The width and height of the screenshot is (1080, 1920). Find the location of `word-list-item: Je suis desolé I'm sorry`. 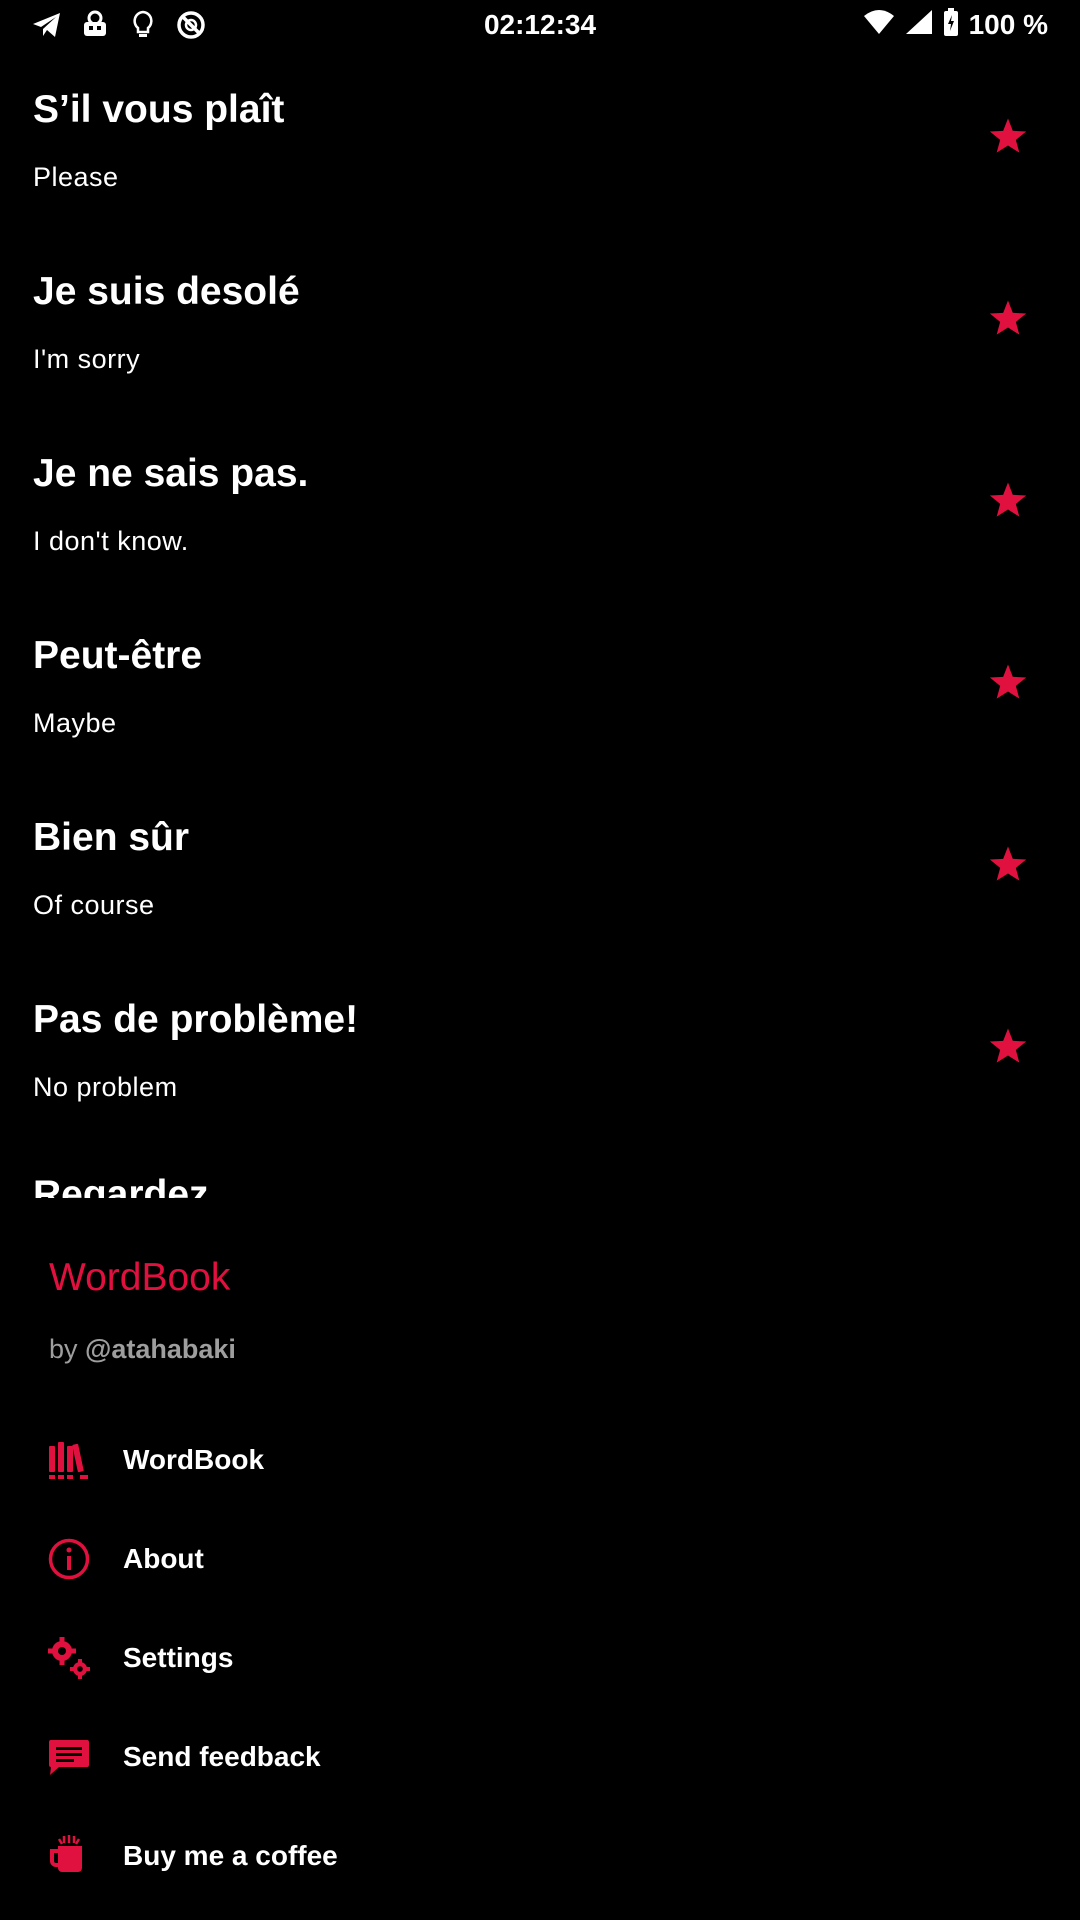

word-list-item: Je suis desolé I'm sorry is located at coordinates (540, 323).